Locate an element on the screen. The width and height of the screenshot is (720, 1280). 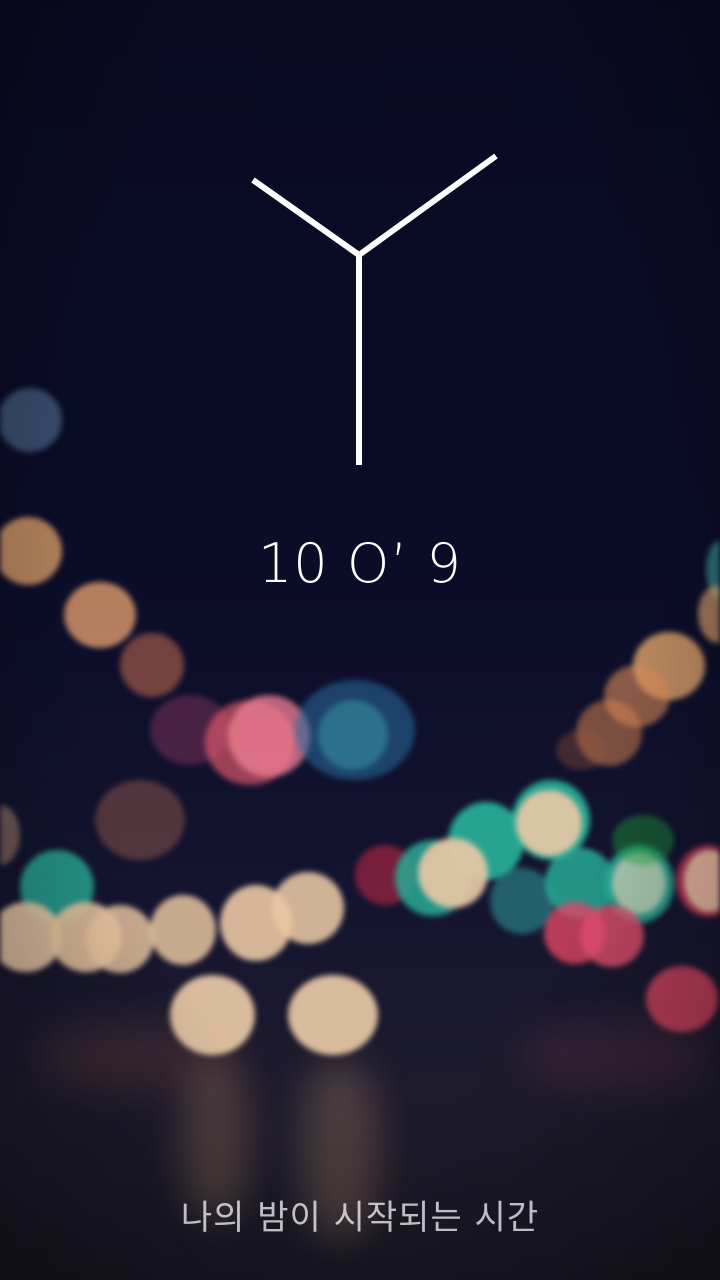
tagline-text: 나의 밤이 시작되는 시간 is located at coordinates (360, 1218).